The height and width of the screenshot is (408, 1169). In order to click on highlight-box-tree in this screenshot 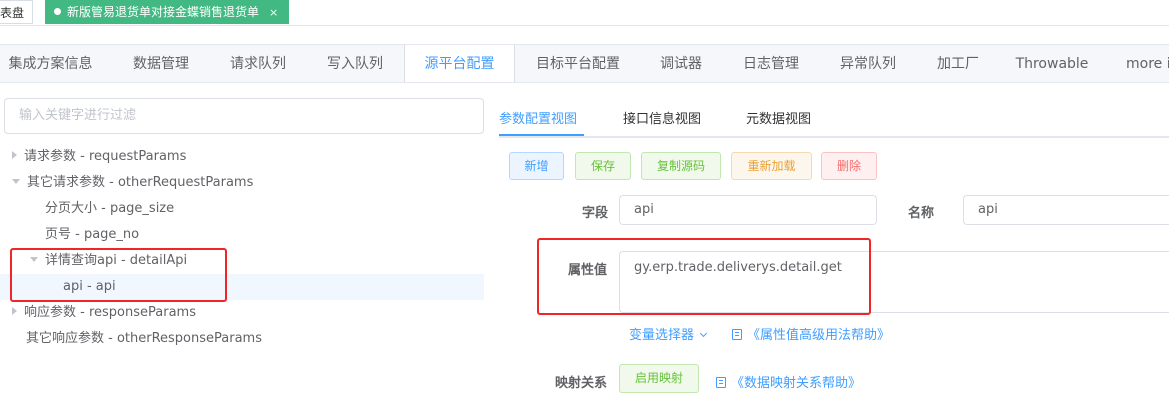, I will do `click(118, 275)`.